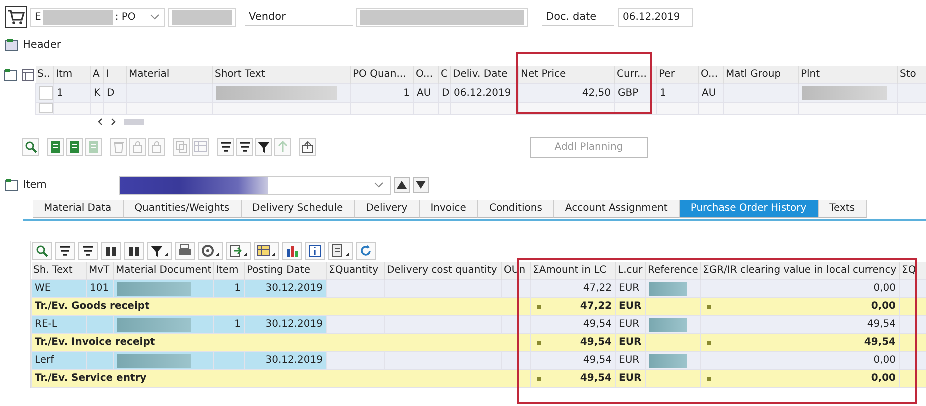  Describe the element at coordinates (800, 271) in the screenshot. I see `column-header: ΣGR/IR clearing value in local currency` at that location.